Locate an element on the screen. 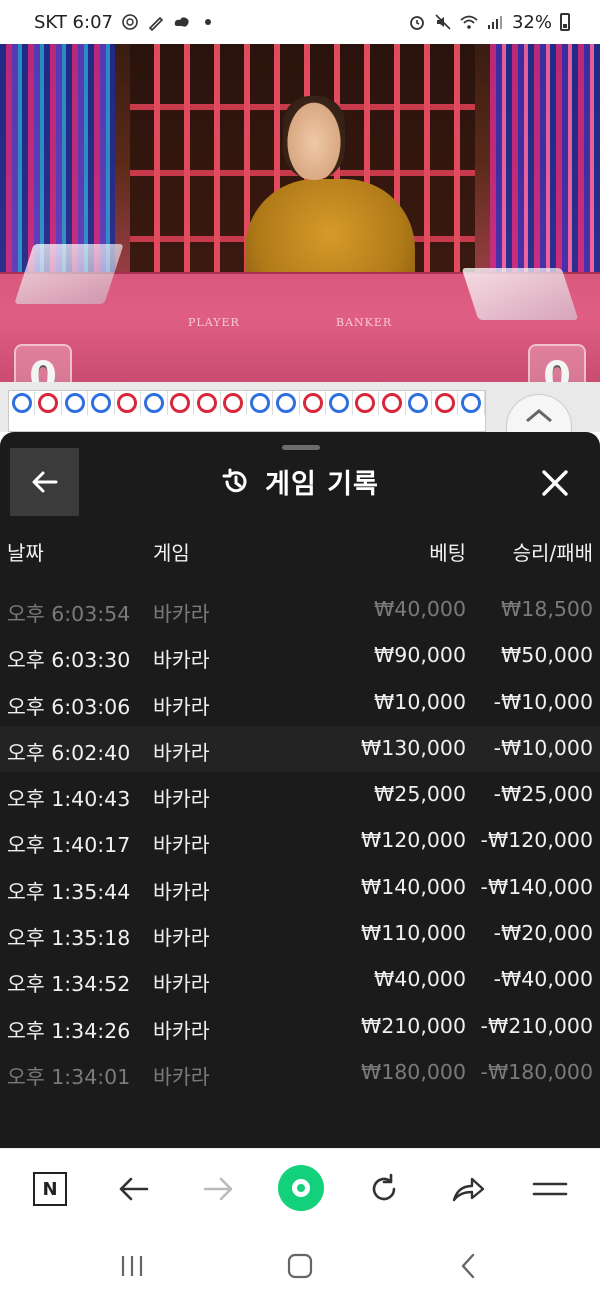  refresh-button is located at coordinates (384, 1189).